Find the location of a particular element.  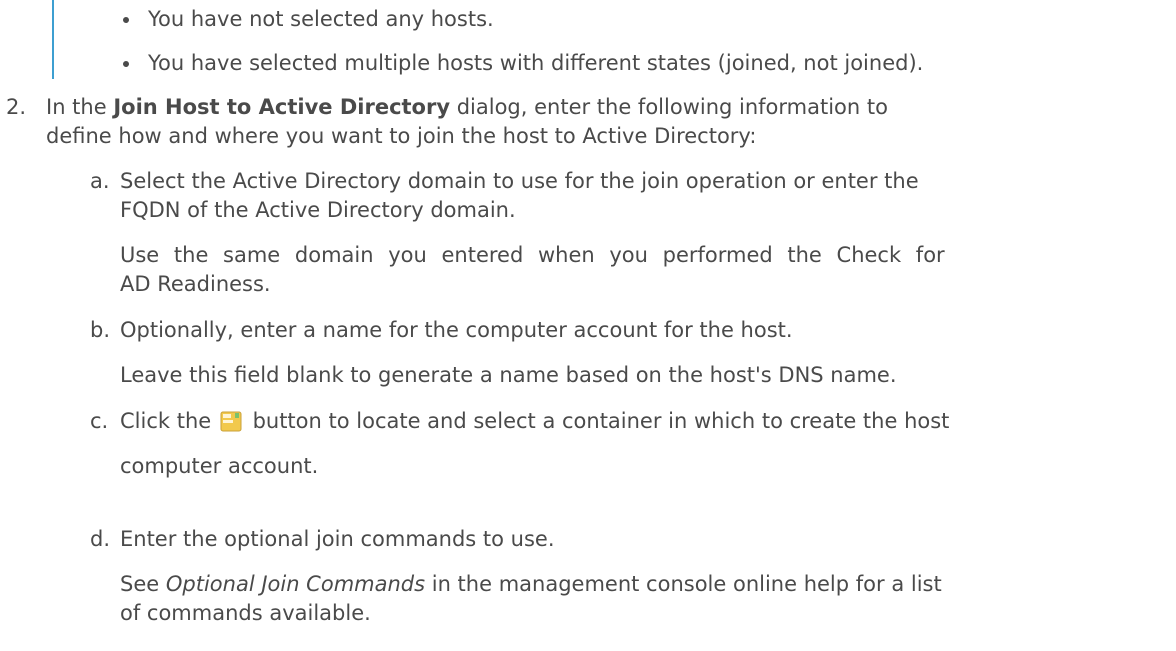

substep-c-line-2: computer account. is located at coordinates (219, 466).